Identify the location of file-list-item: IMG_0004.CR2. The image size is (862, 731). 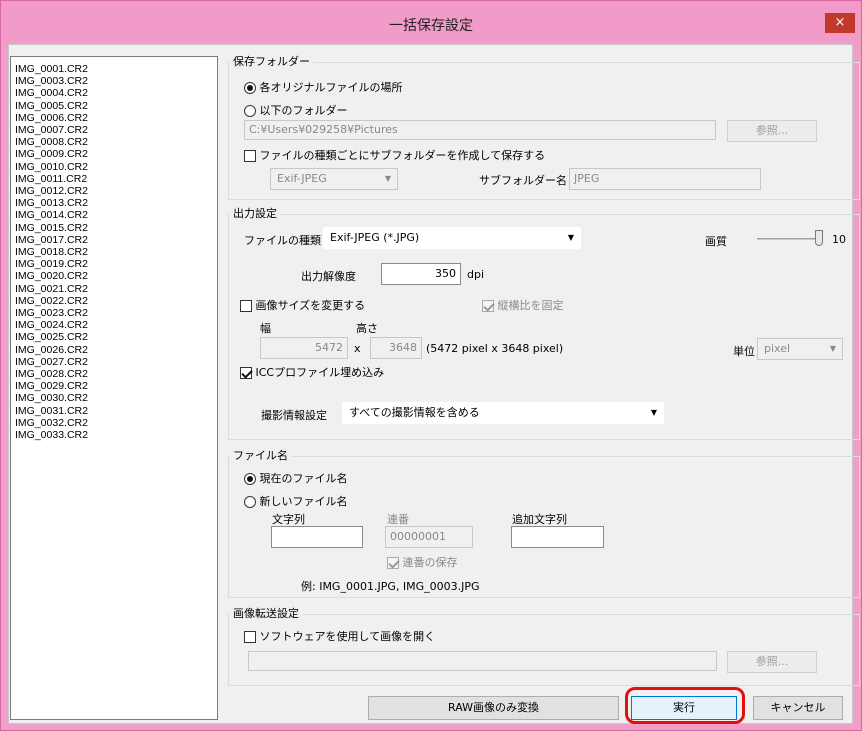
(114, 93).